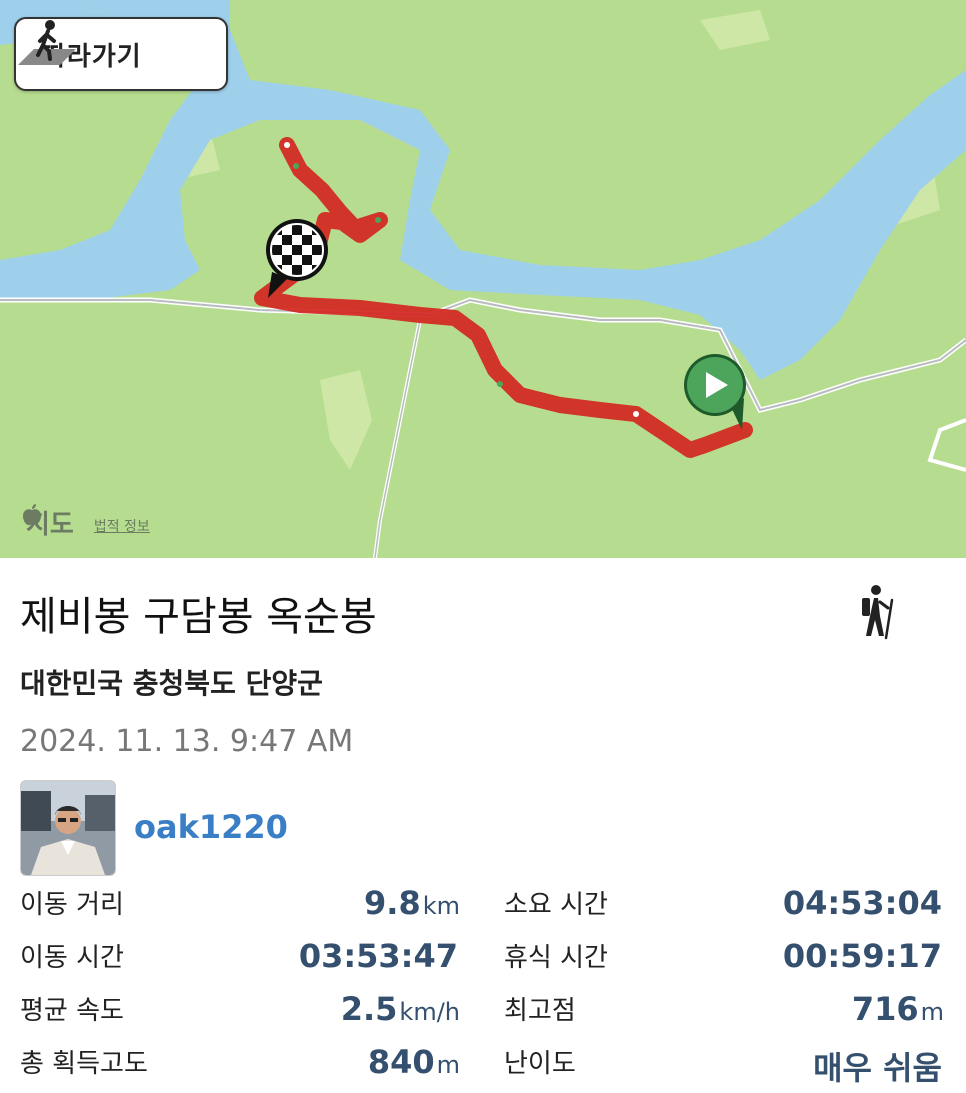 The height and width of the screenshot is (1093, 966). I want to click on stat-row: 이동 시간 03:53:47 휴식 시간 00:59:17, so click(483, 962).